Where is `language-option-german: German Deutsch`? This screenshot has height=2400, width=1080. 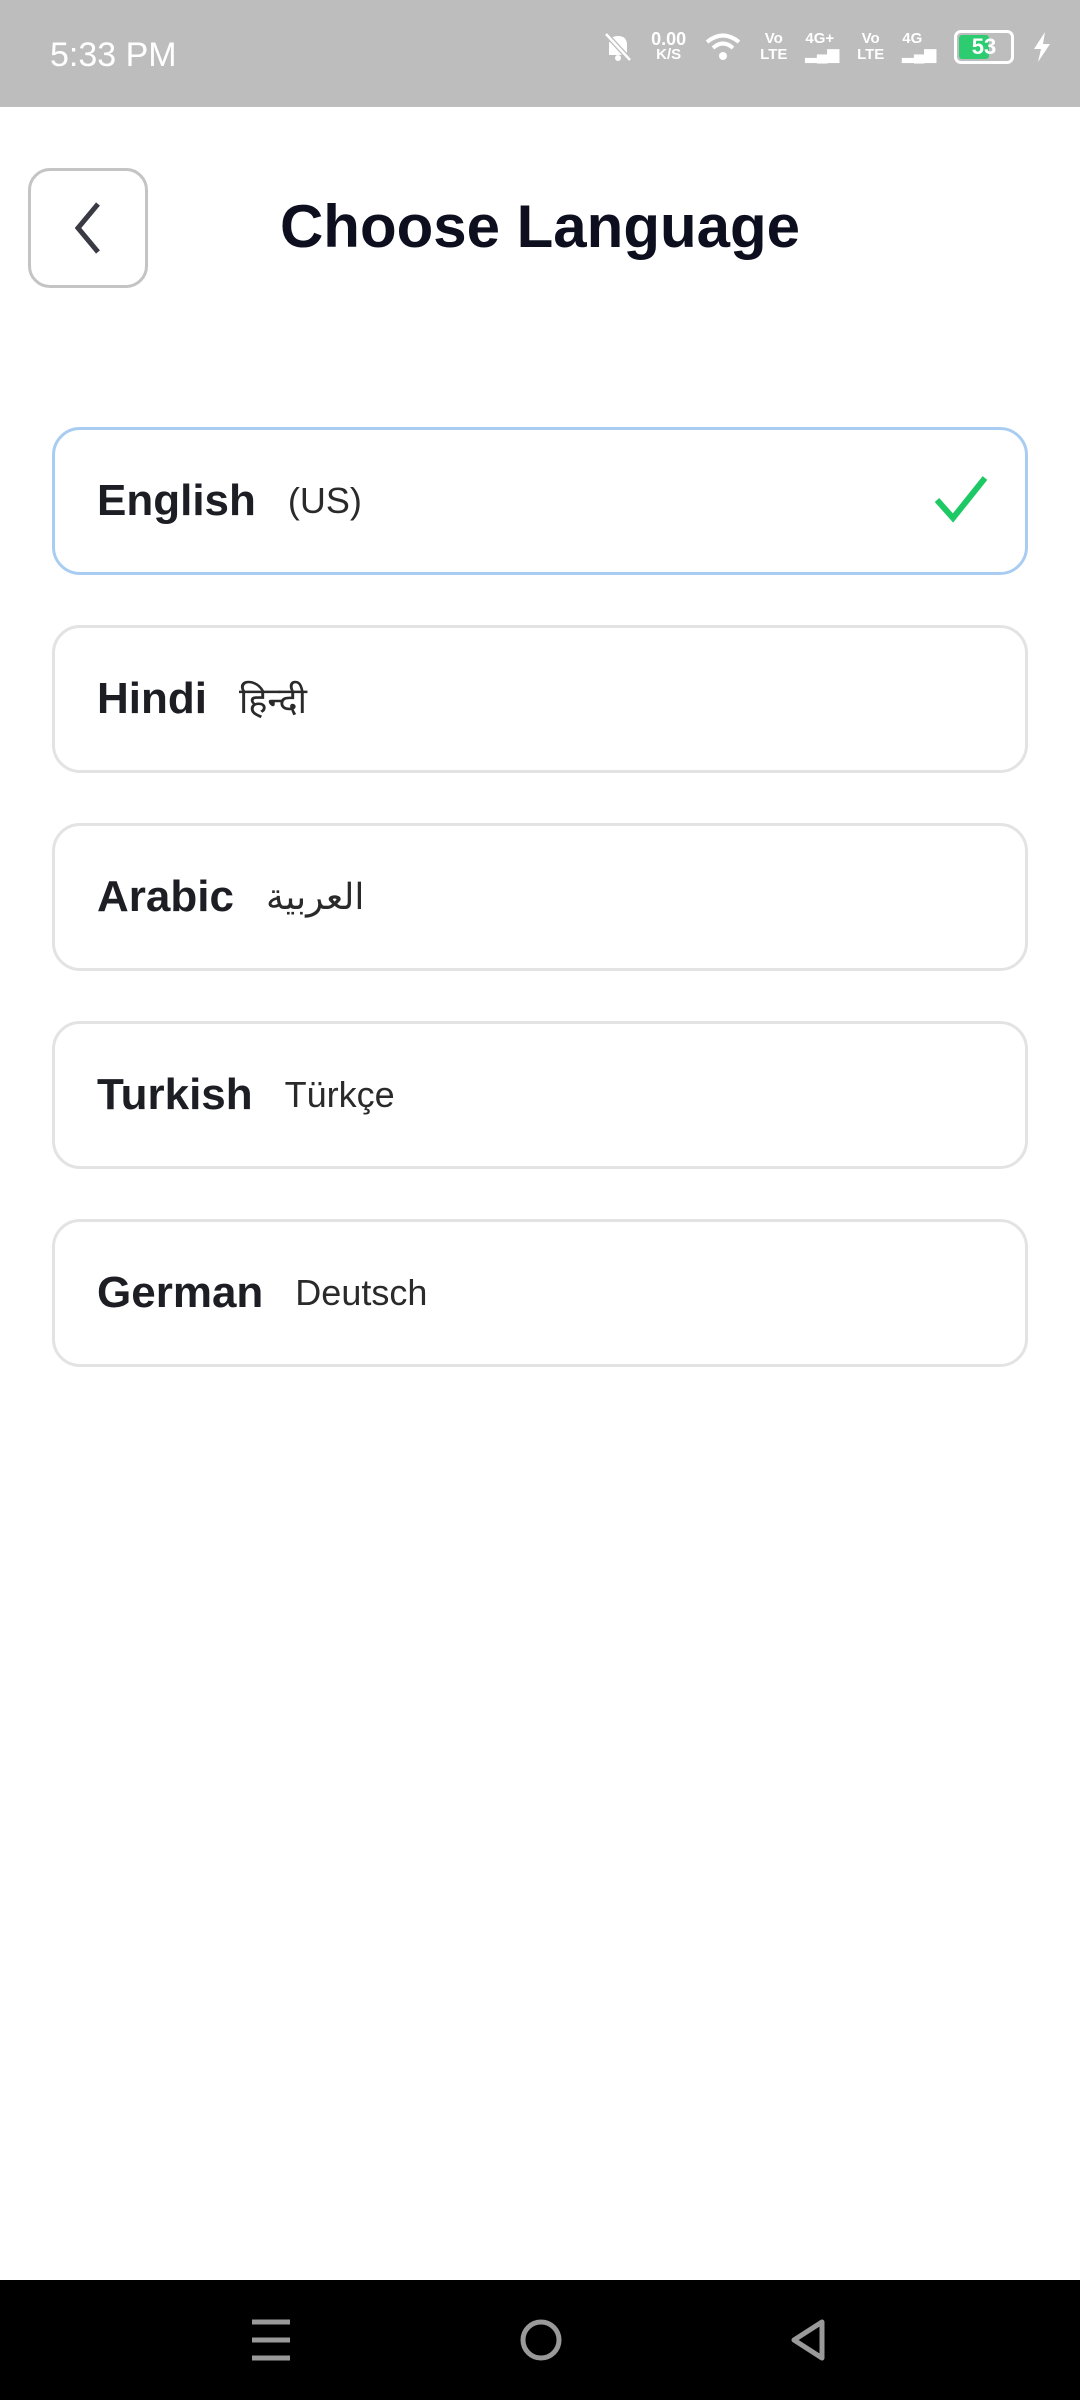
language-option-german: German Deutsch is located at coordinates (540, 1293).